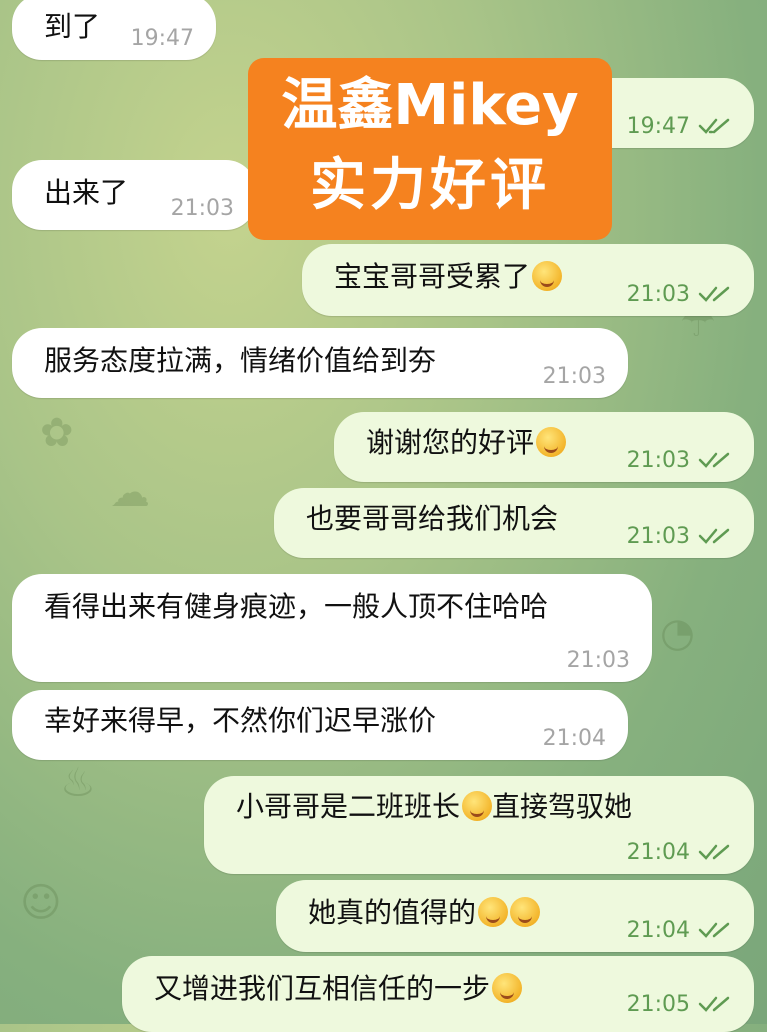 This screenshot has width=767, height=1032. Describe the element at coordinates (450, 442) in the screenshot. I see `message-text: 谢谢您的好评` at that location.